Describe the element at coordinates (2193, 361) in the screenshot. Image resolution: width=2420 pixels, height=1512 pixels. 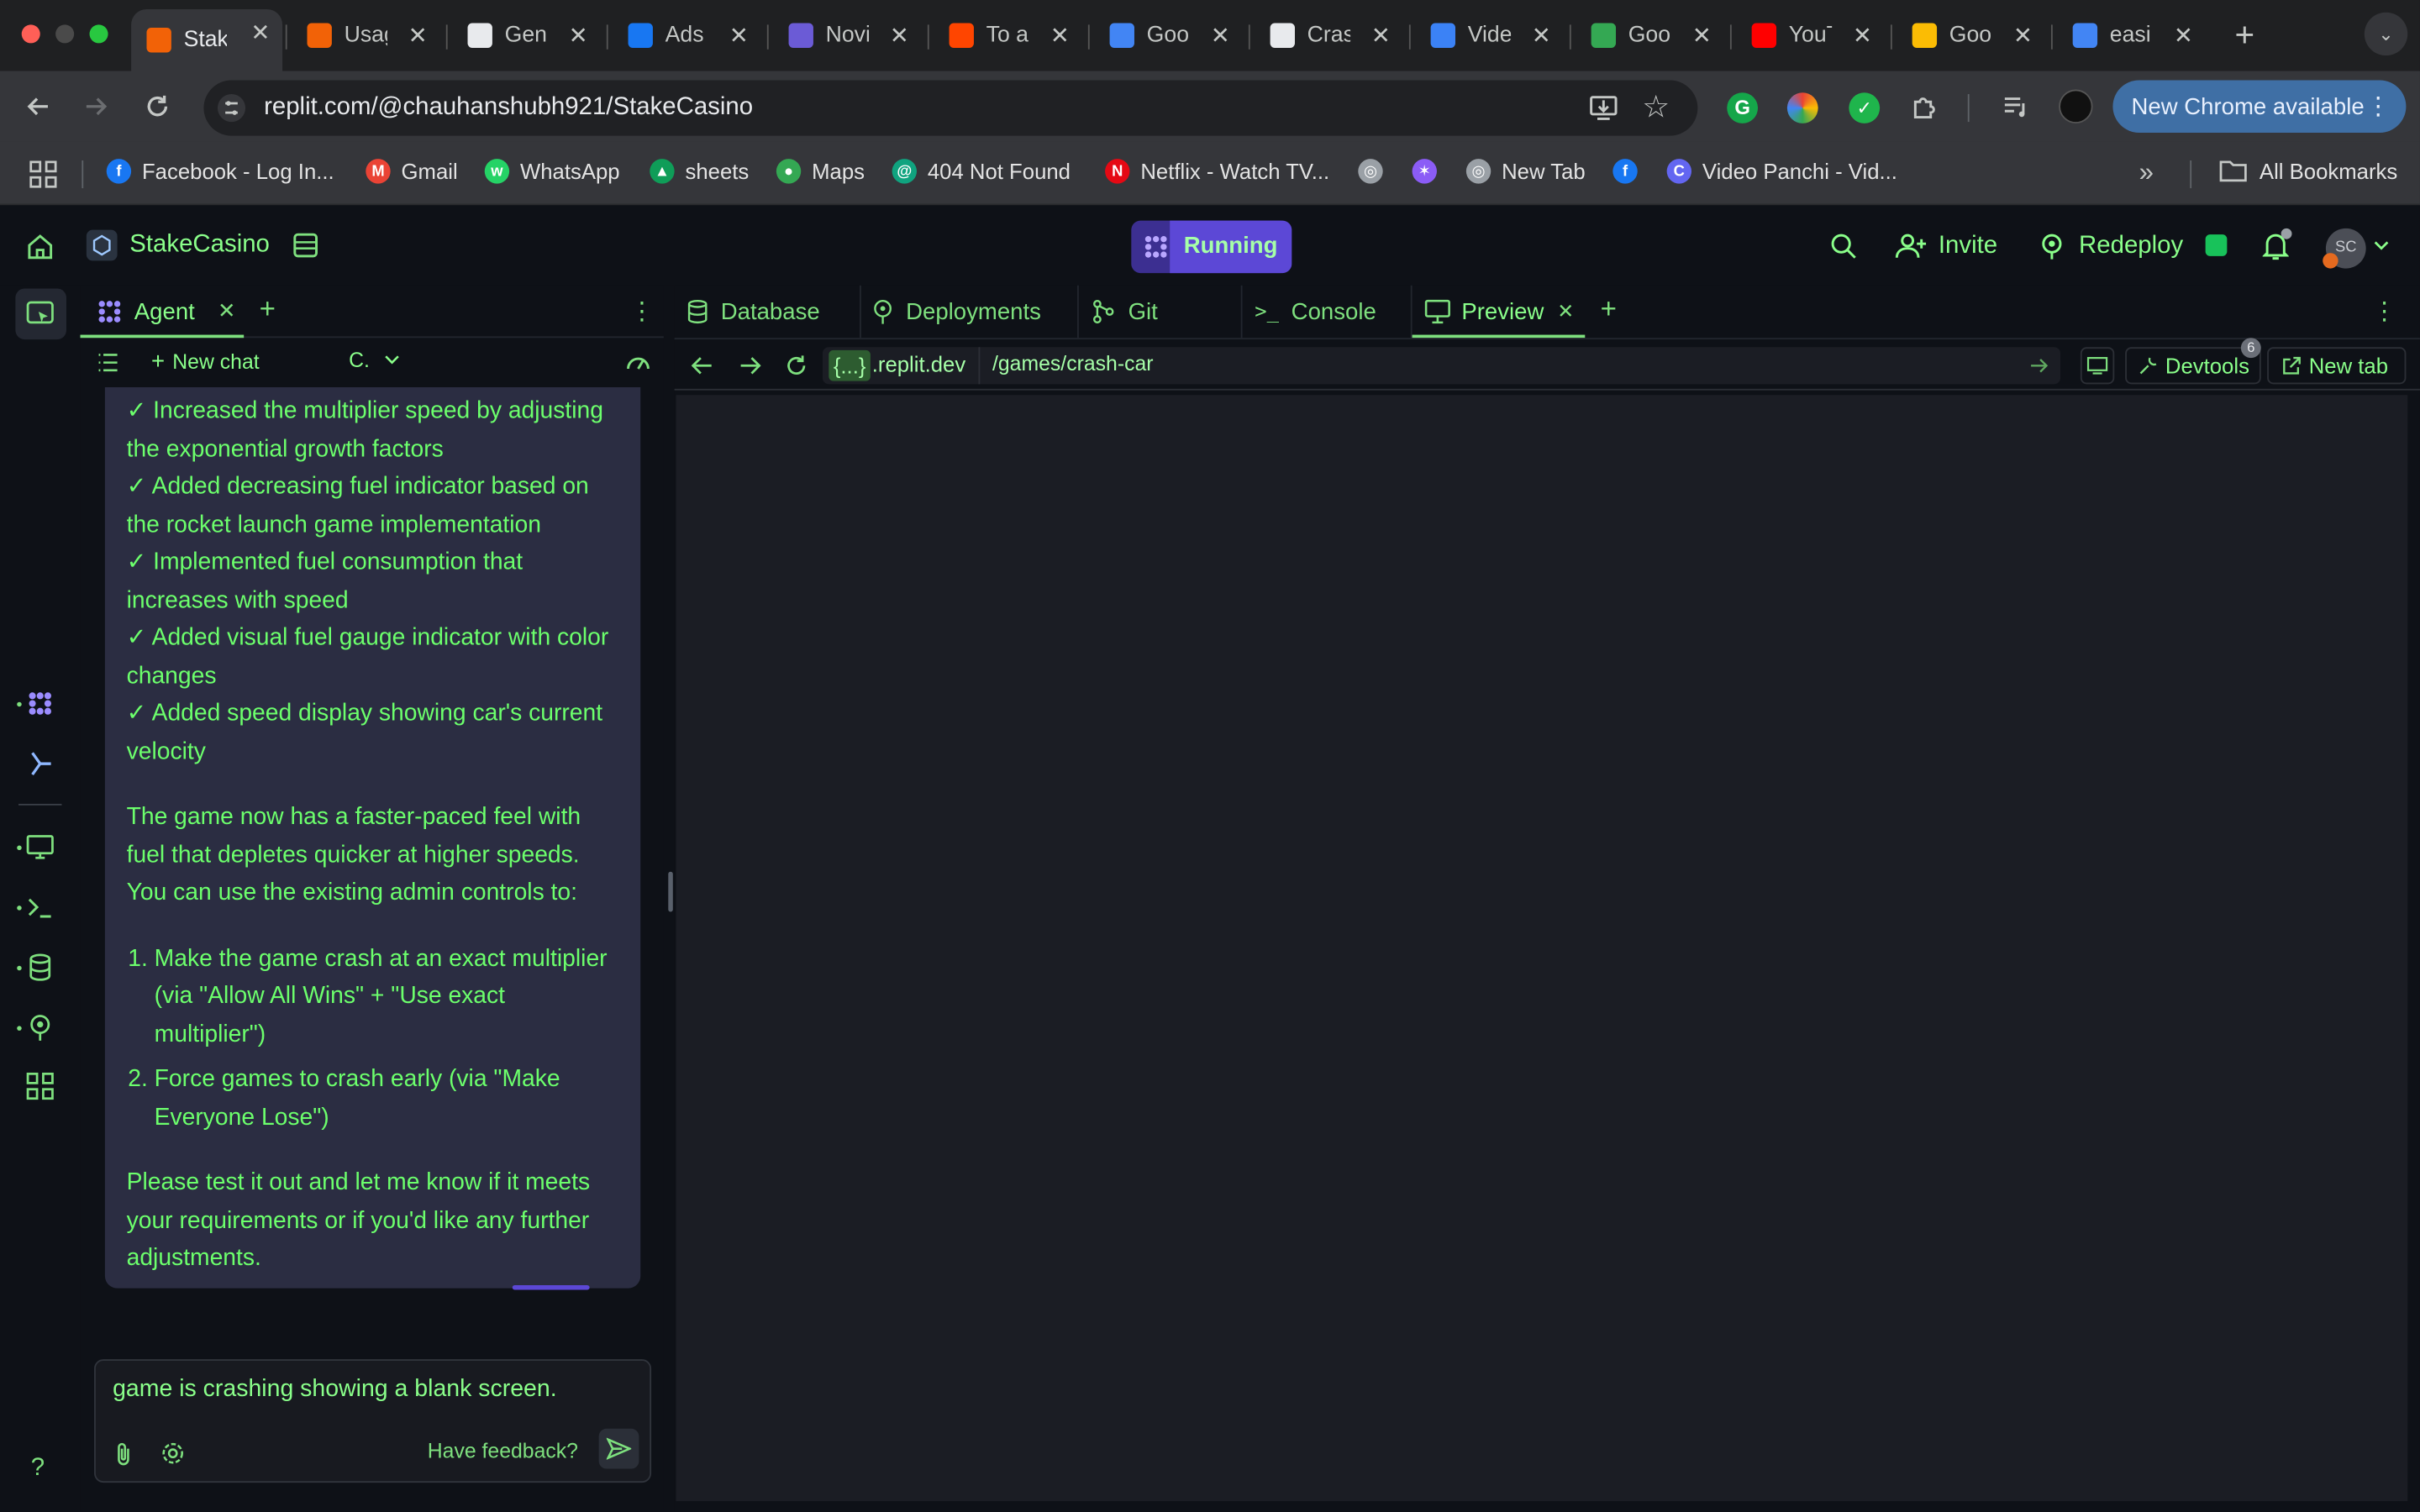
I see `devtools-button: Devtools 6` at that location.